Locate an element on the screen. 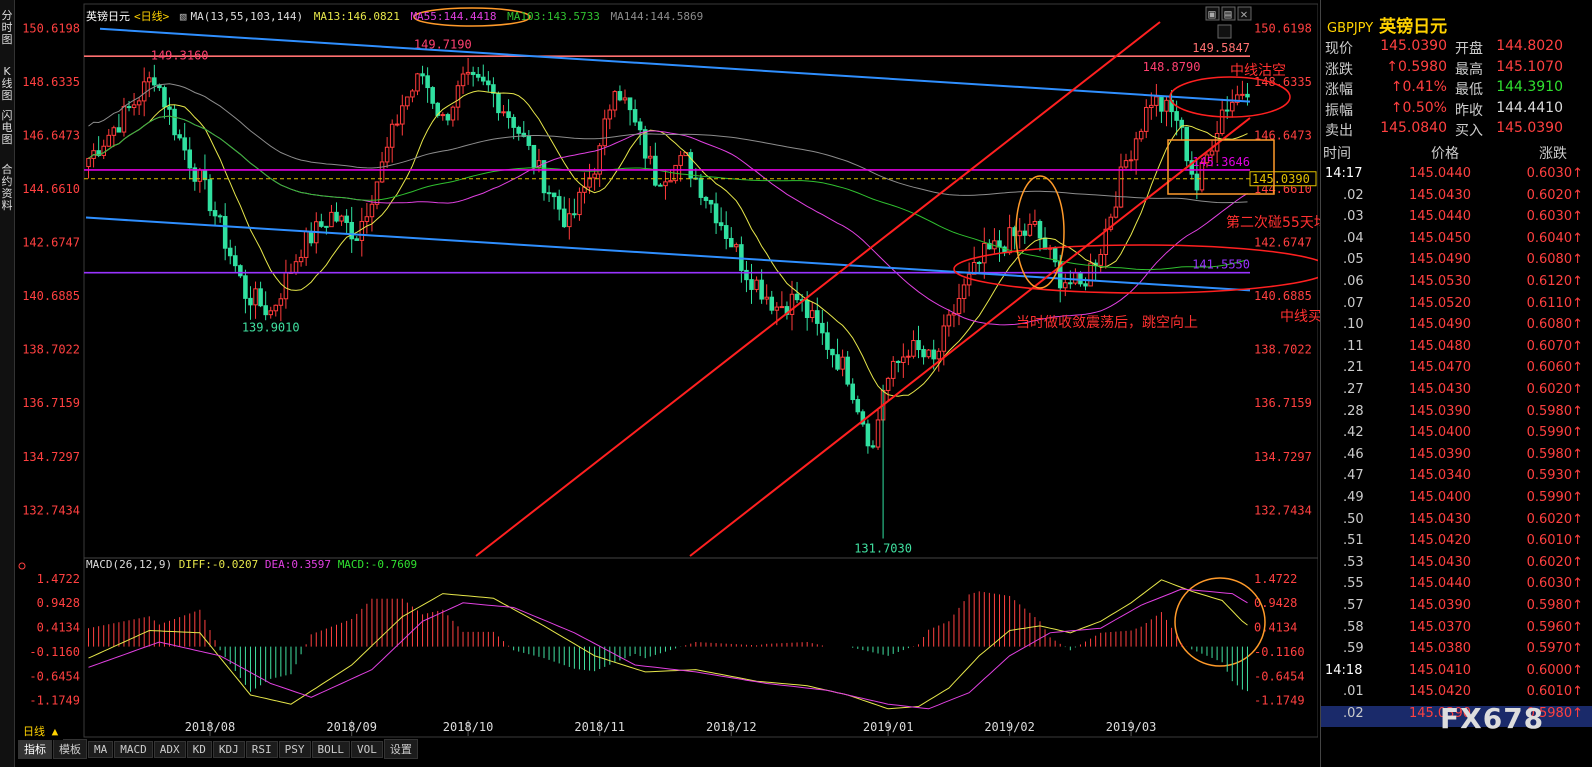 The image size is (1592, 767). macd-y-tick-right: 1.4722 is located at coordinates (1275, 579).